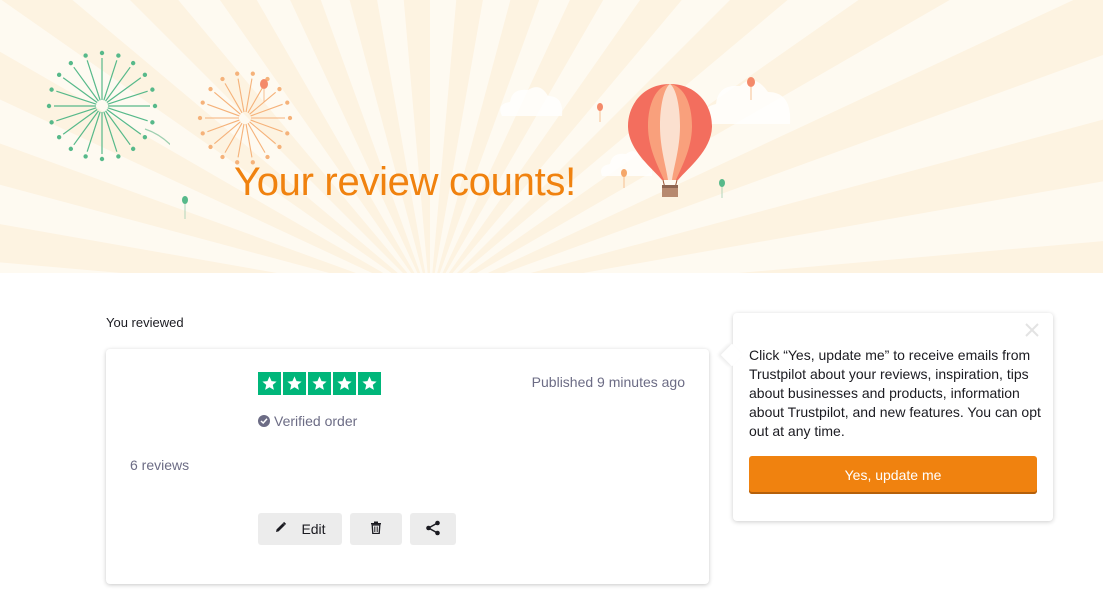 Image resolution: width=1103 pixels, height=596 pixels. Describe the element at coordinates (145, 322) in the screenshot. I see `section-label: You reviewed` at that location.